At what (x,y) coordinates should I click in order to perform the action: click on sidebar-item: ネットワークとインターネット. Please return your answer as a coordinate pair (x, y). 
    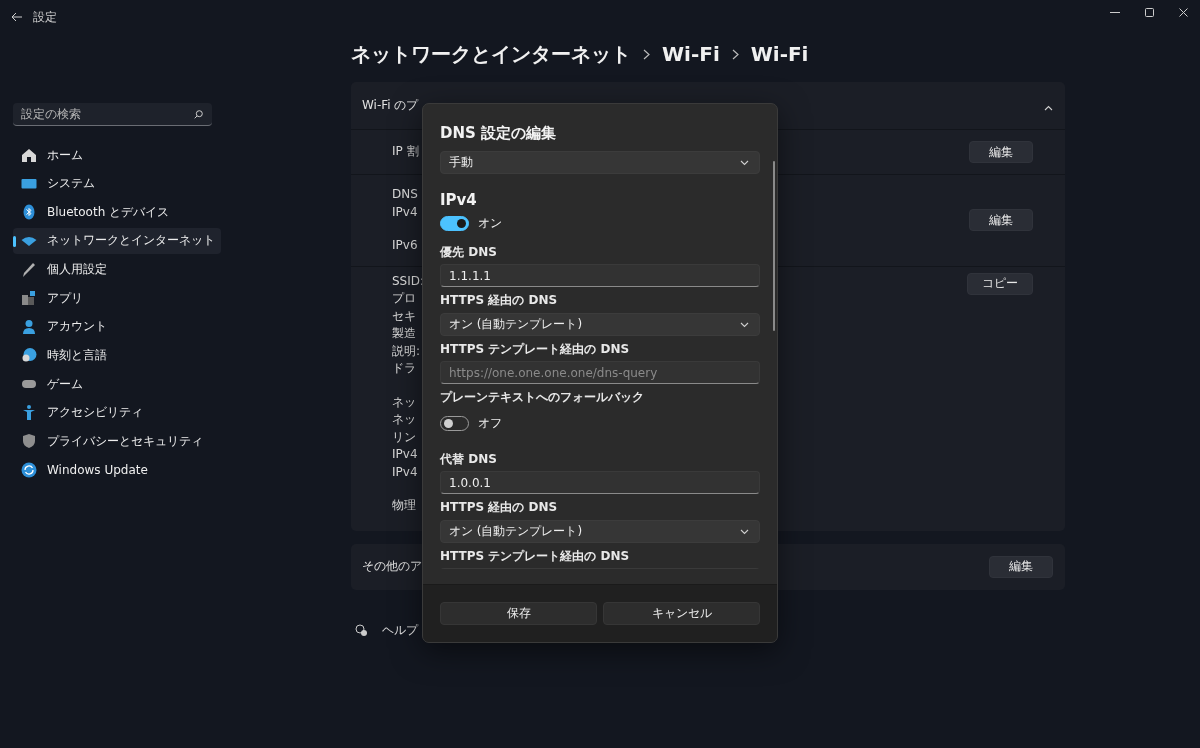
    Looking at the image, I should click on (117, 240).